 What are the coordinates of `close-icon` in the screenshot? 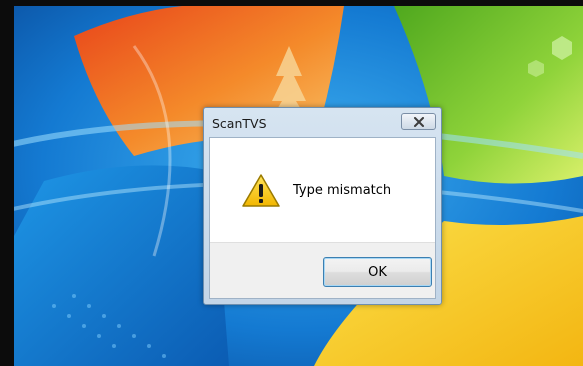 It's located at (418, 121).